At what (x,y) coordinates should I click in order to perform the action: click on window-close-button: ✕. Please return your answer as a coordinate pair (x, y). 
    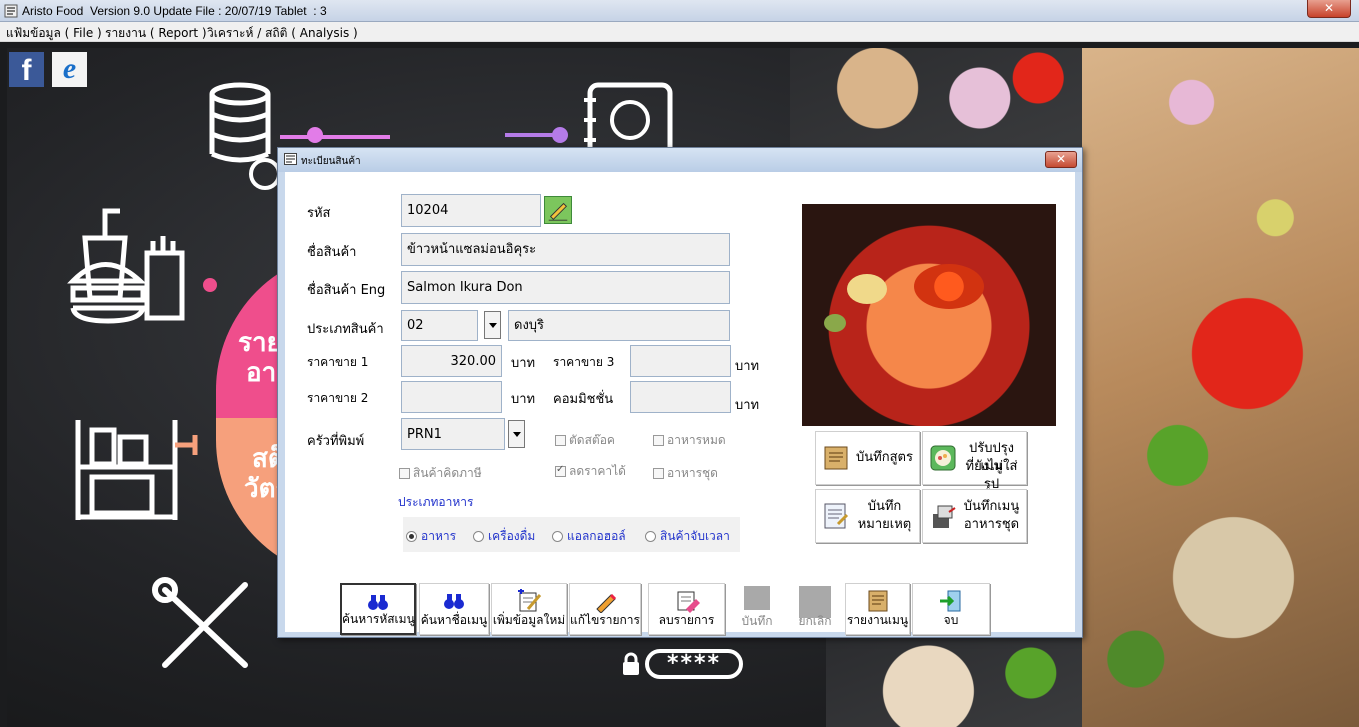
    Looking at the image, I should click on (1329, 9).